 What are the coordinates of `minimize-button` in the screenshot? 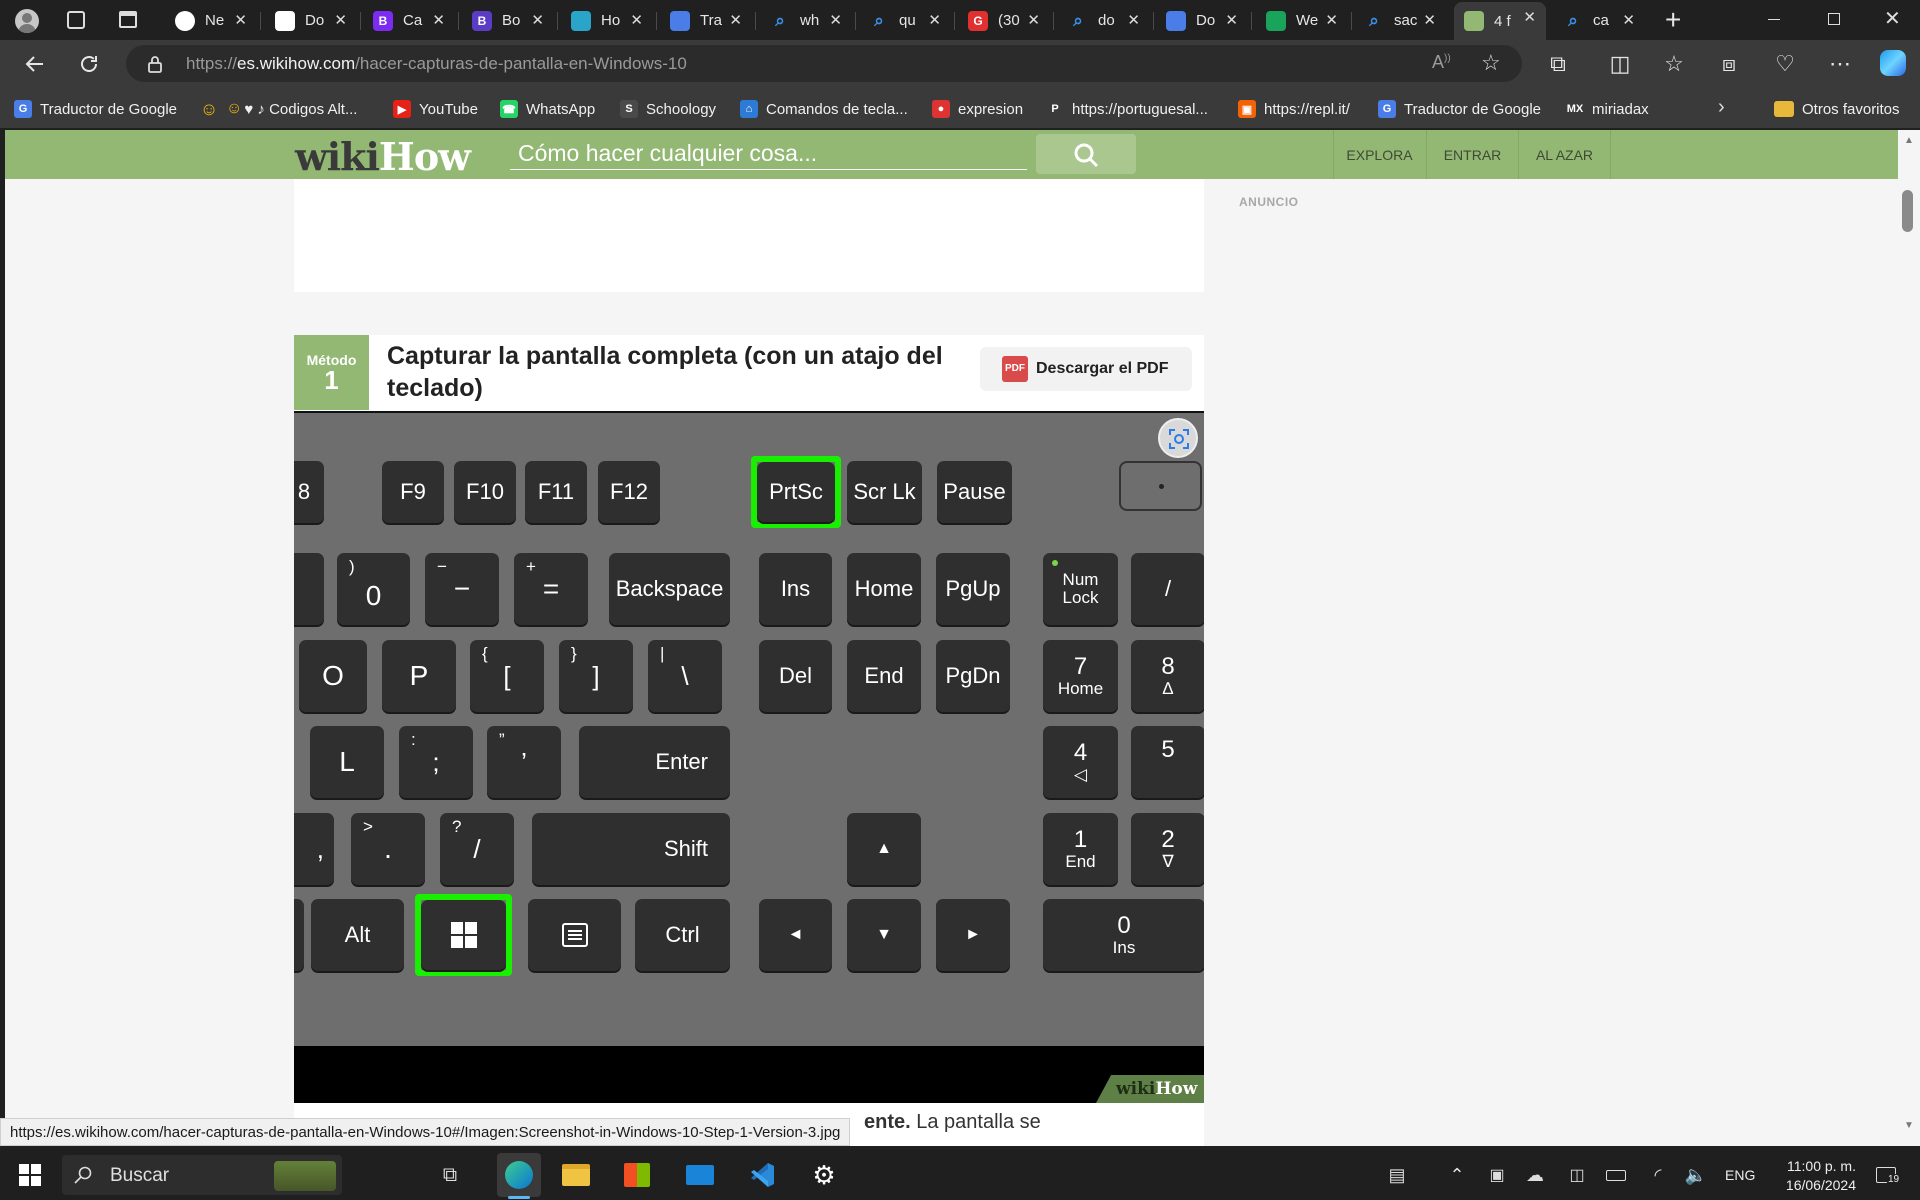 It's located at (1774, 19).